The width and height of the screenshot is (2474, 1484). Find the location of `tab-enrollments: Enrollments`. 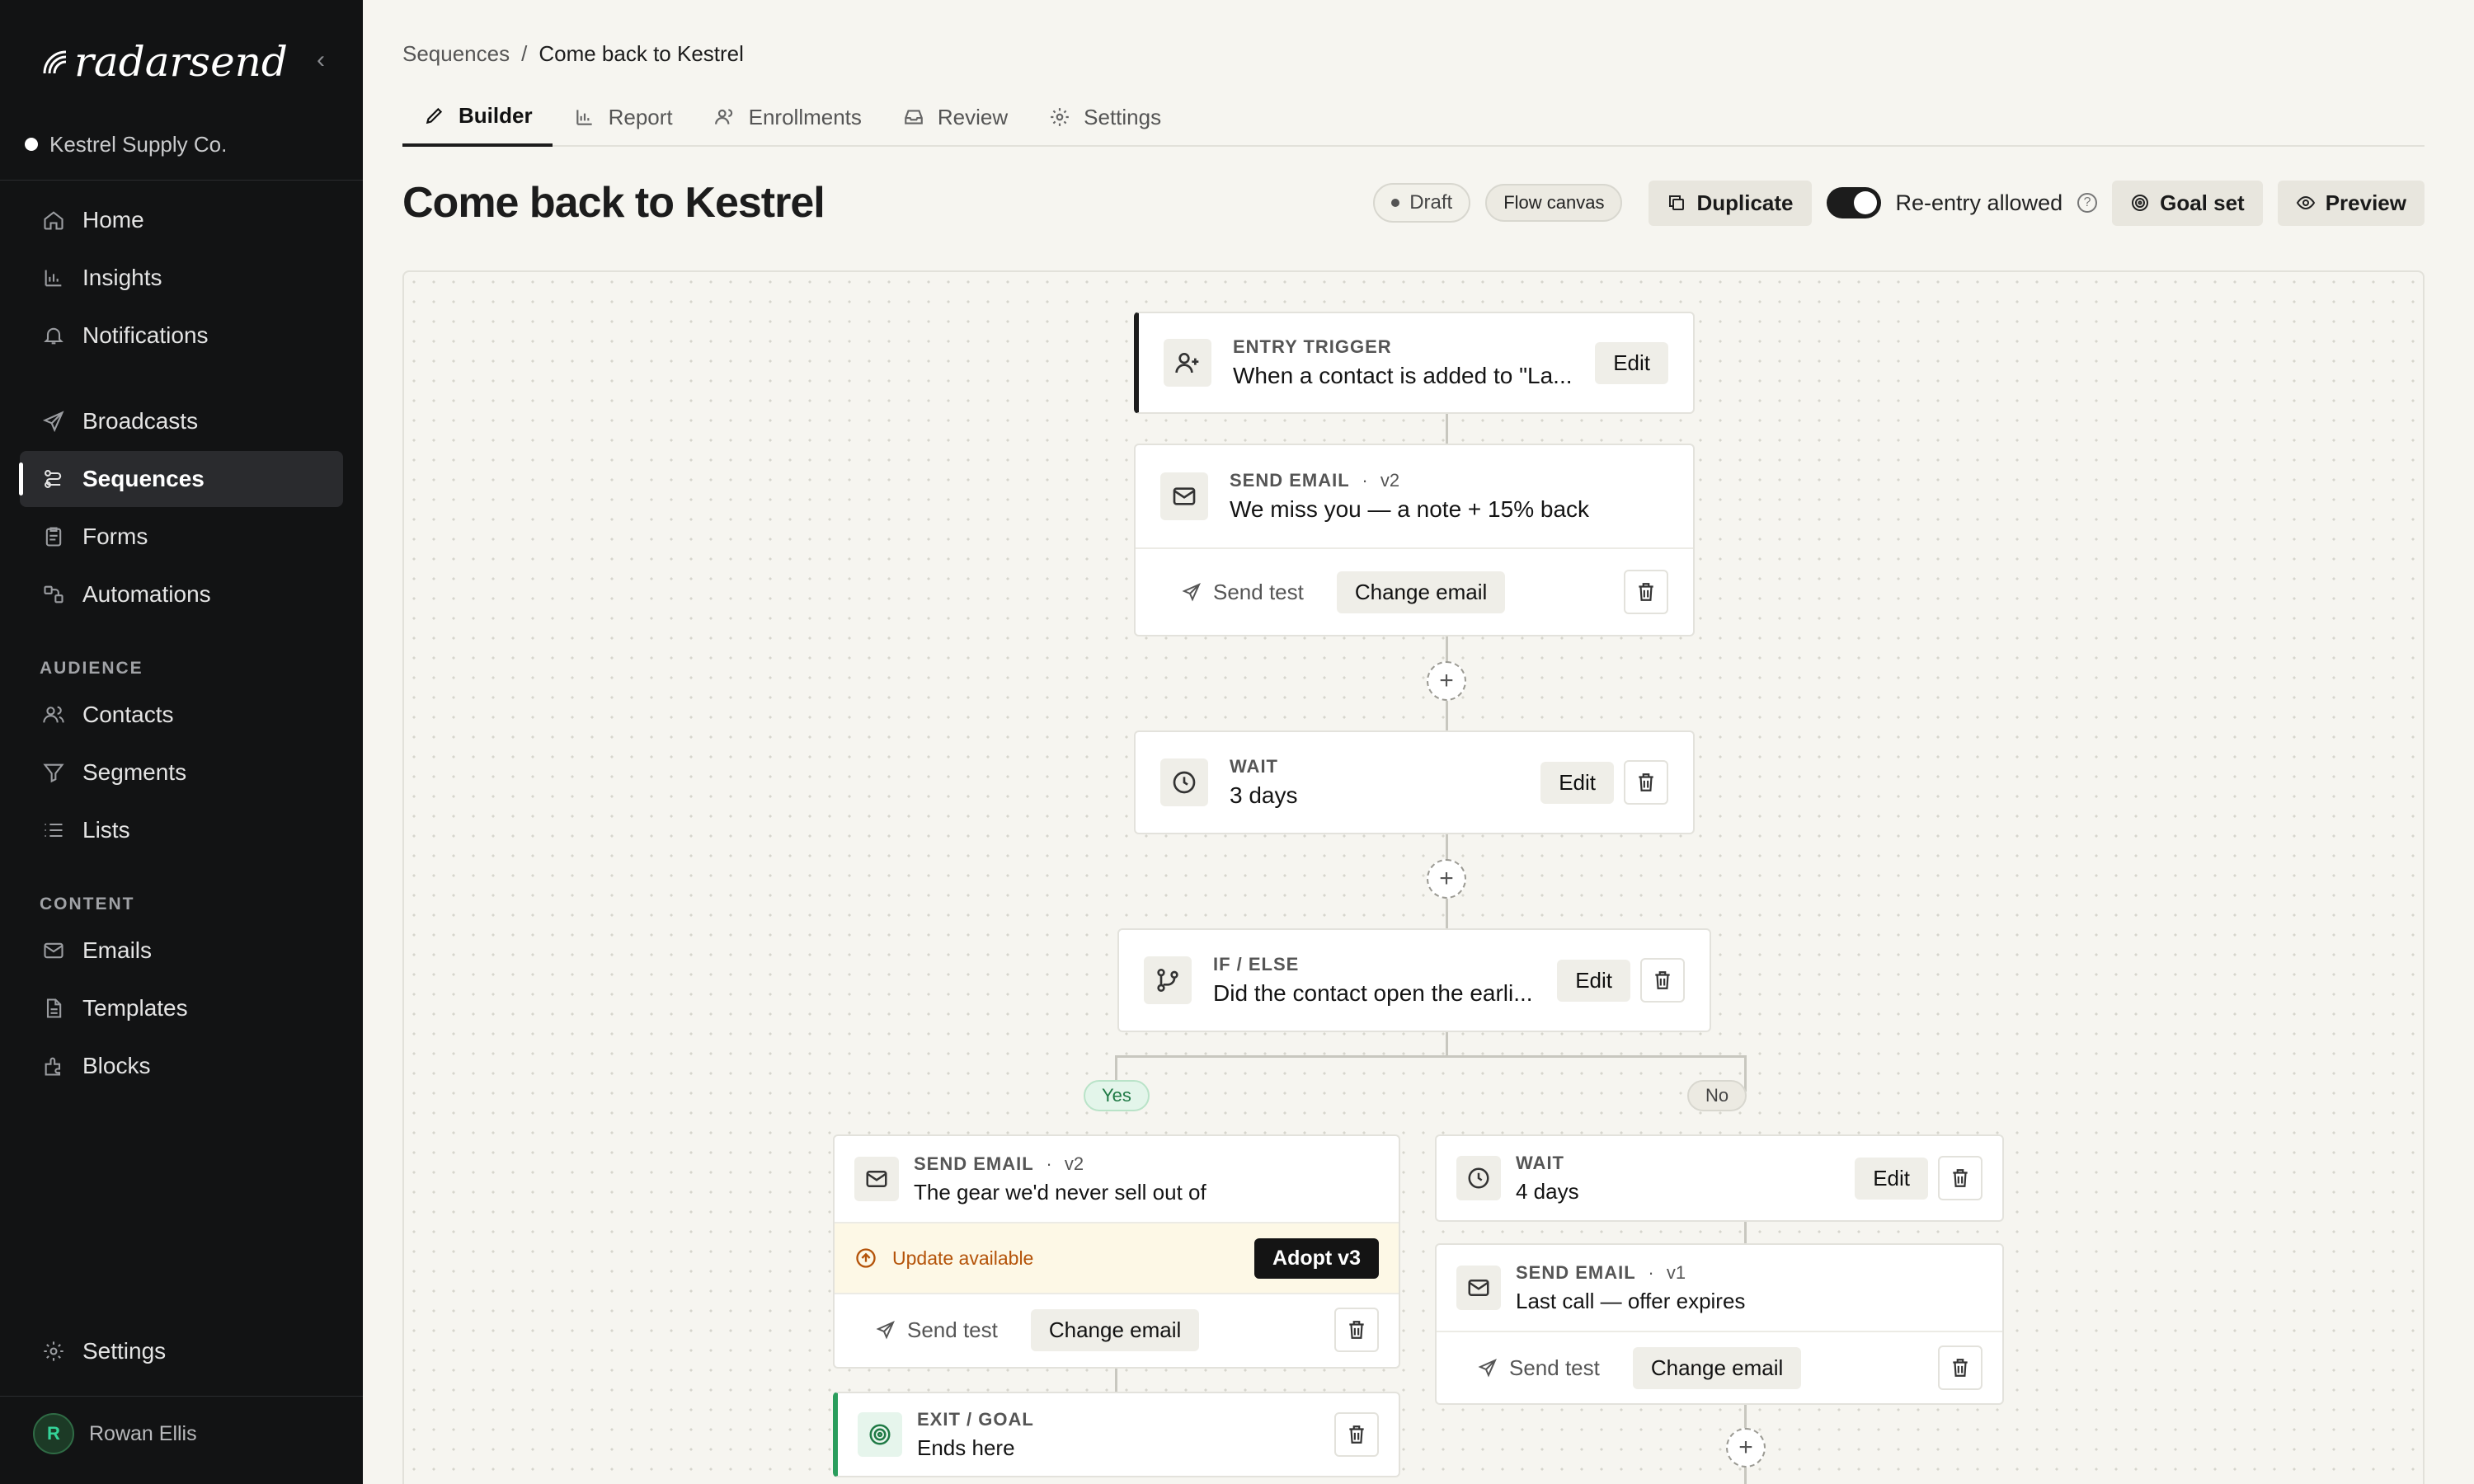

tab-enrollments: Enrollments is located at coordinates (787, 117).